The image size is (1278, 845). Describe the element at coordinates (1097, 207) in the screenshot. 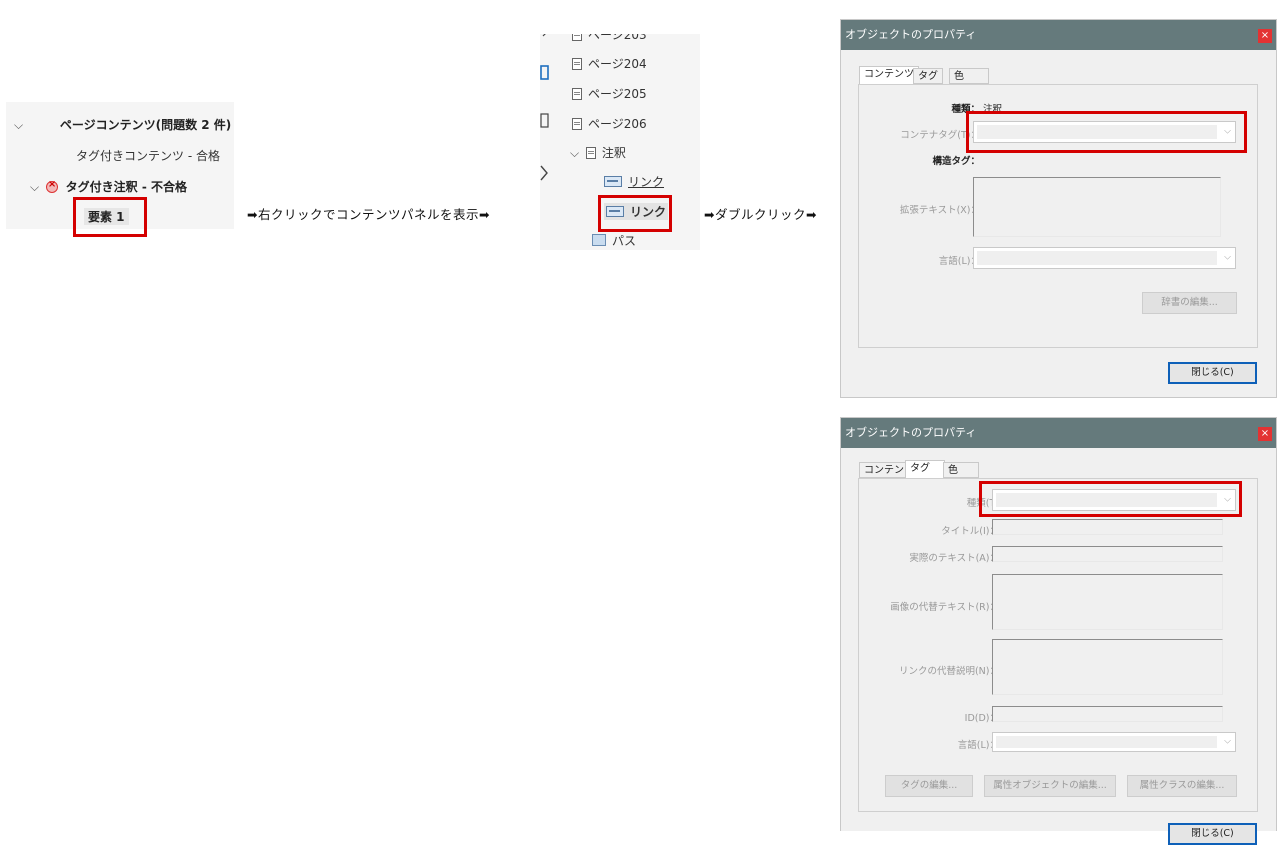

I see `ext-text-field` at that location.